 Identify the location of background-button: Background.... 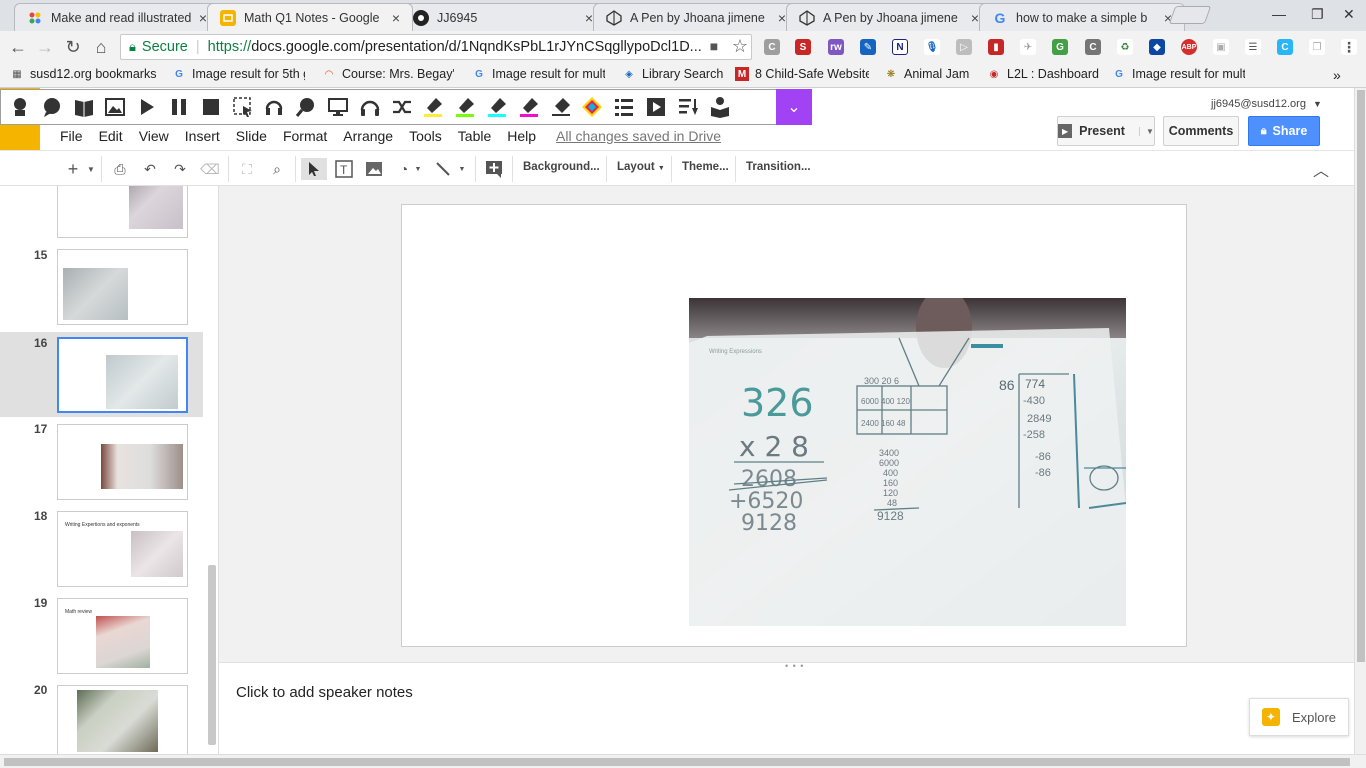
(561, 167).